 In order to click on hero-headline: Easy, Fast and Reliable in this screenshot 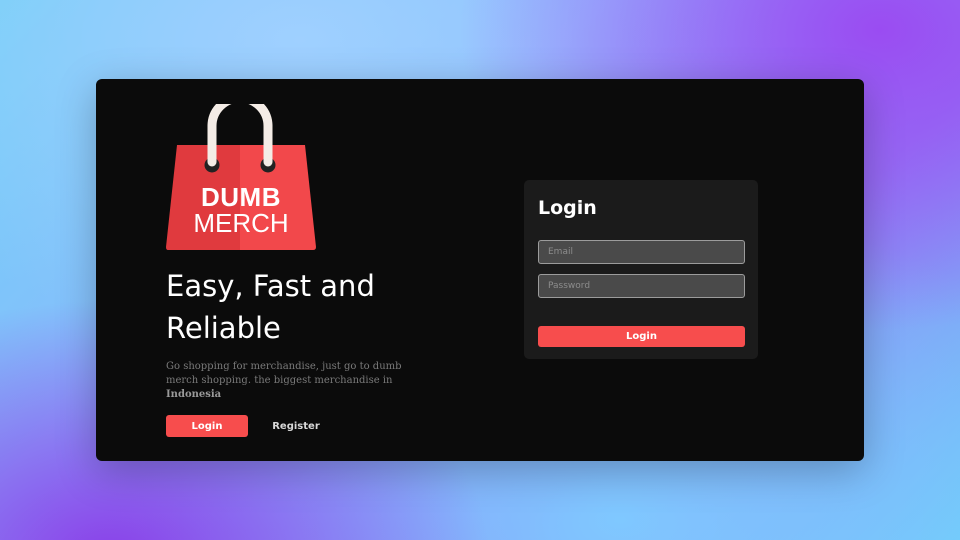, I will do `click(270, 307)`.